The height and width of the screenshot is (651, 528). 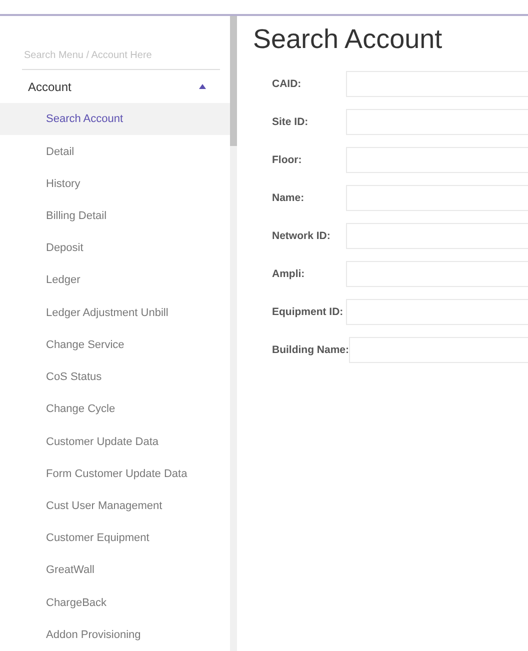 I want to click on menu-item: Change Cycle, so click(x=115, y=409).